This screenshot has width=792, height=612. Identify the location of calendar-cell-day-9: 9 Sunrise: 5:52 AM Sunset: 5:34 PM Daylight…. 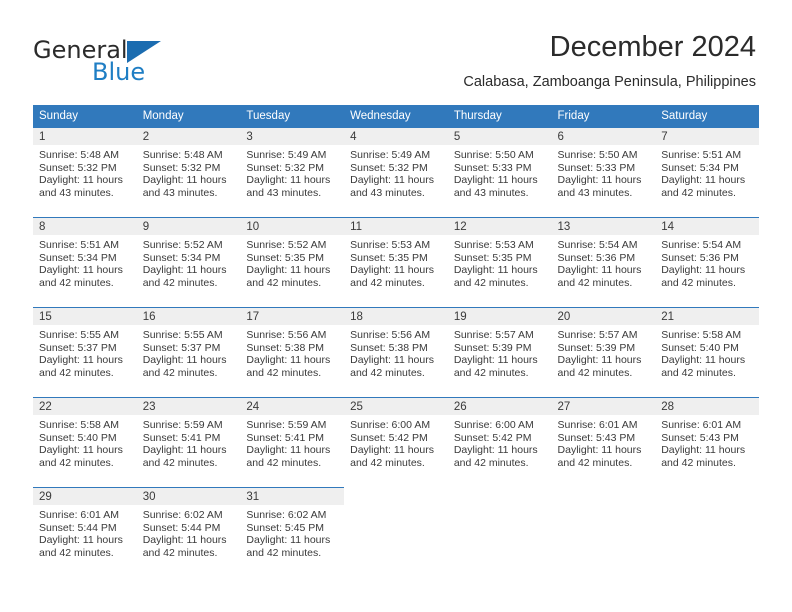
(188, 262).